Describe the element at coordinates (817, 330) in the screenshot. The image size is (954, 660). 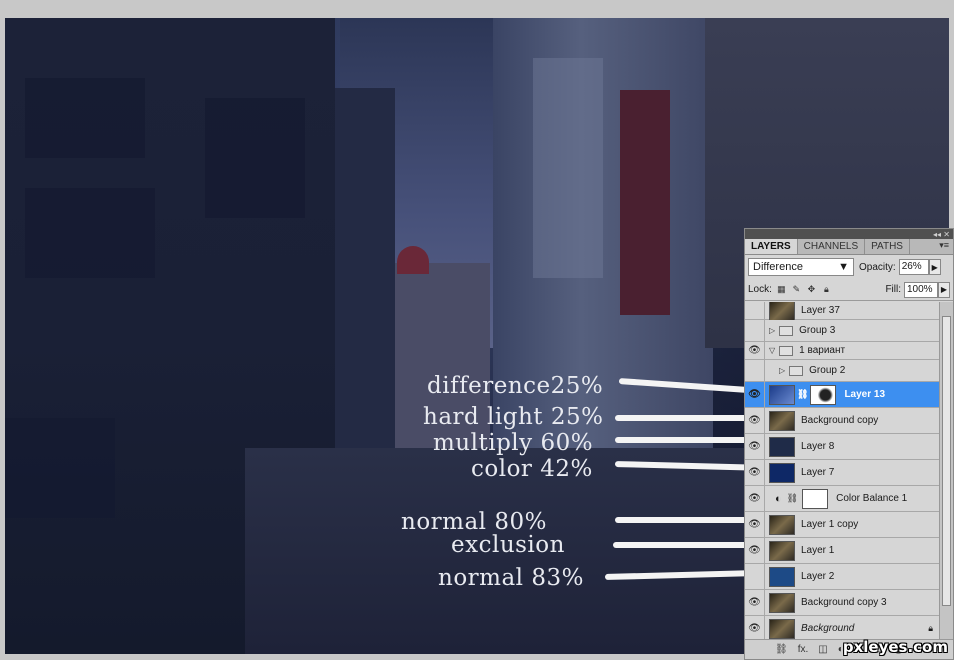
I see `layer-name: Group 3` at that location.